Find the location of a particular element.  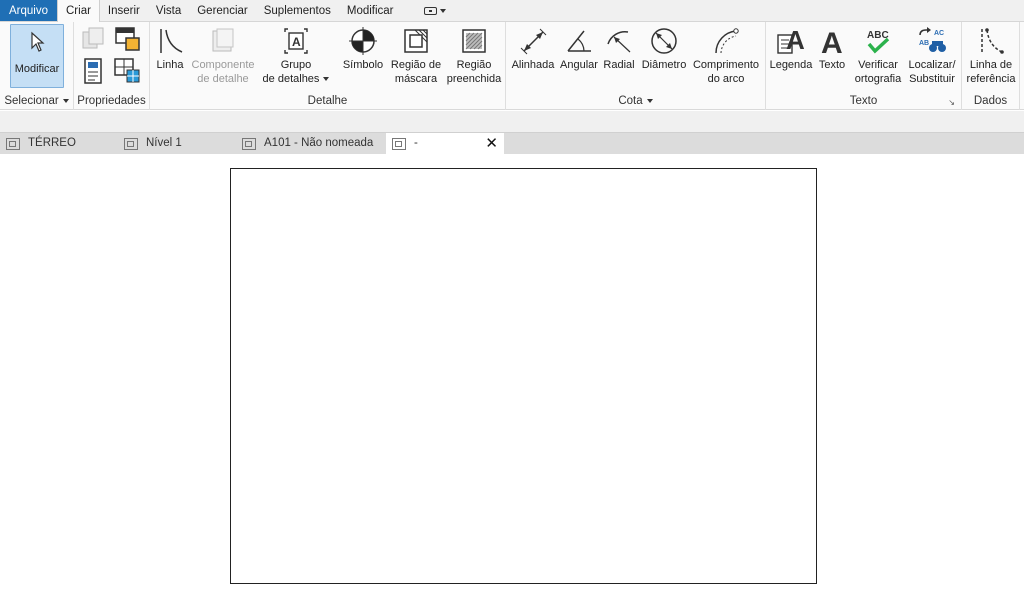

masking-region-button: Região de máscara is located at coordinates (416, 57).